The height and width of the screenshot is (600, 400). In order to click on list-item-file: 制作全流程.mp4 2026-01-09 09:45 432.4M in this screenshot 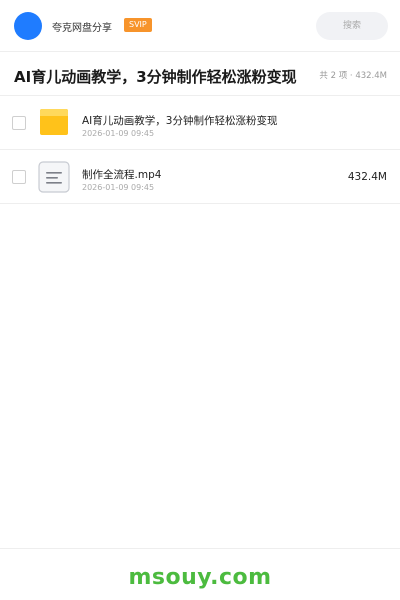, I will do `click(200, 177)`.